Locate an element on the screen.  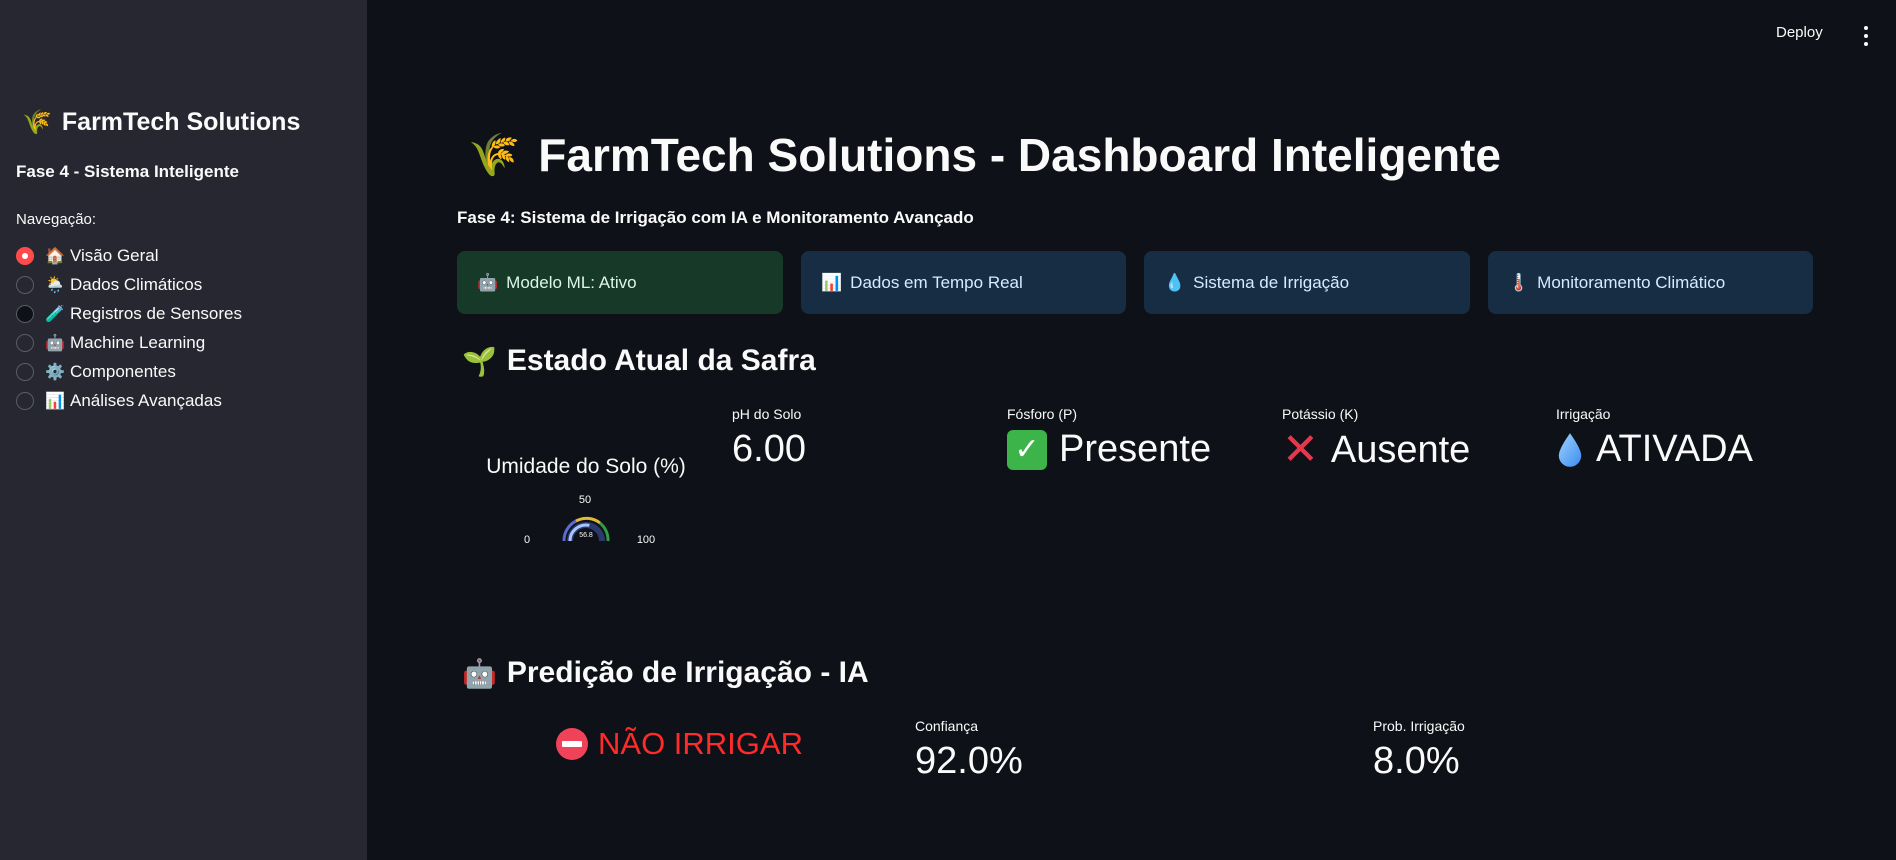
sidebar-subtitle: Fase 4 - Sistema Inteligente is located at coordinates (127, 171).